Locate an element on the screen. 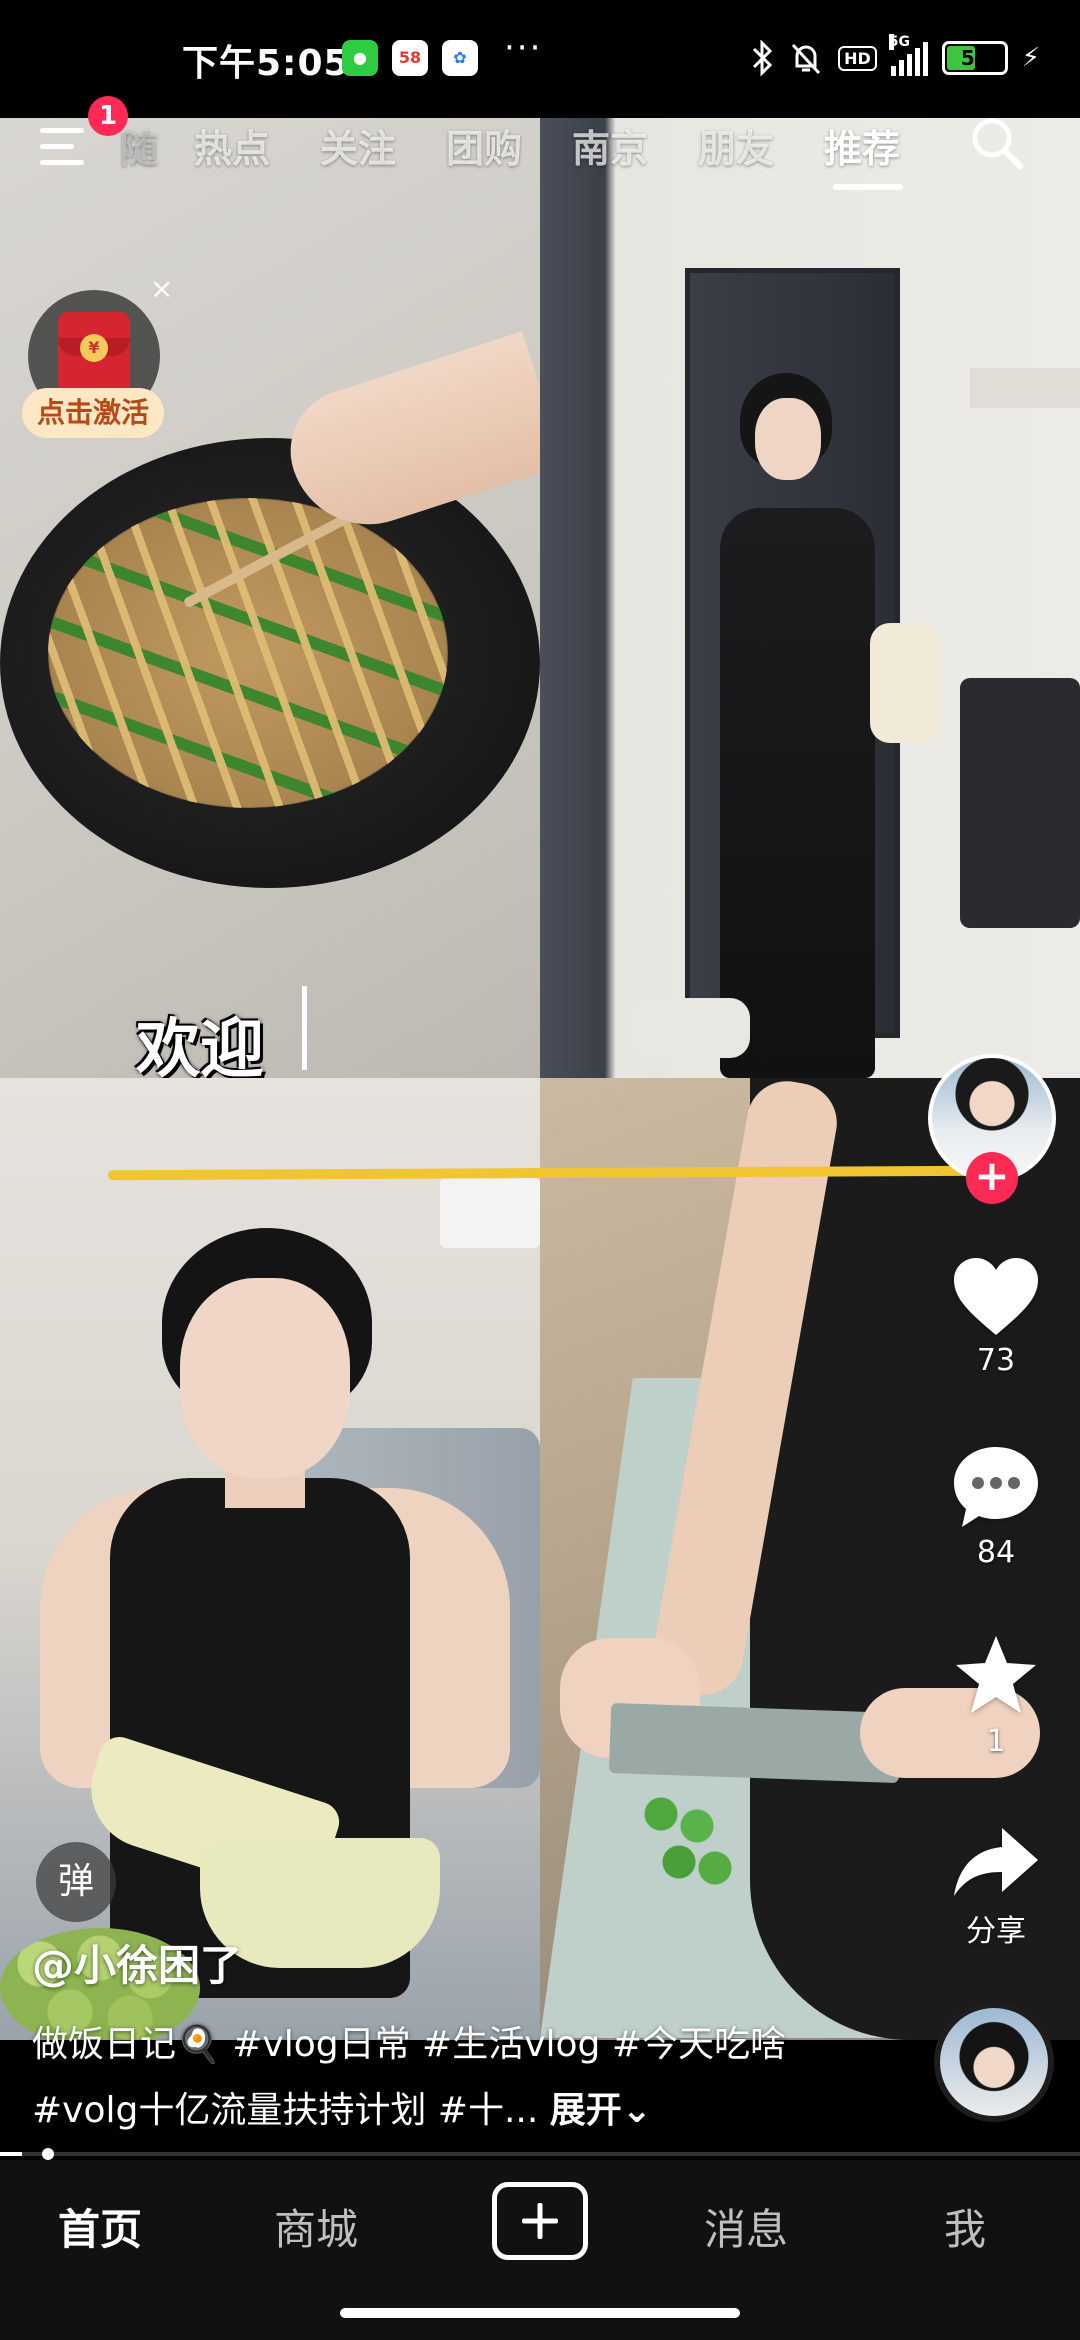 This screenshot has height=2340, width=1080. like-count: 73 is located at coordinates (996, 1360).